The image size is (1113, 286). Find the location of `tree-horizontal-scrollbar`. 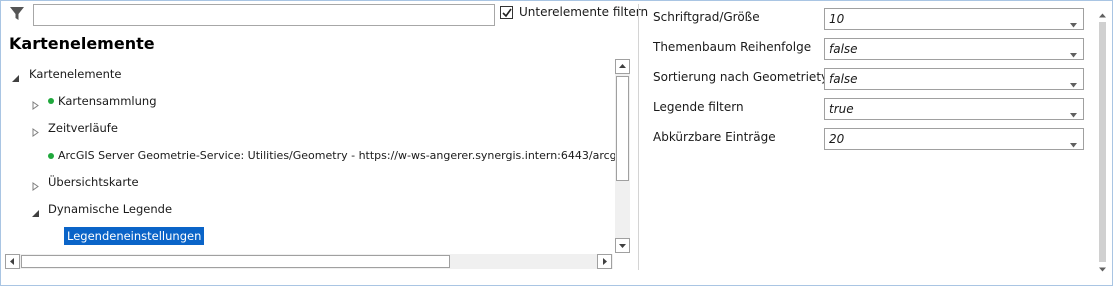

tree-horizontal-scrollbar is located at coordinates (309, 261).